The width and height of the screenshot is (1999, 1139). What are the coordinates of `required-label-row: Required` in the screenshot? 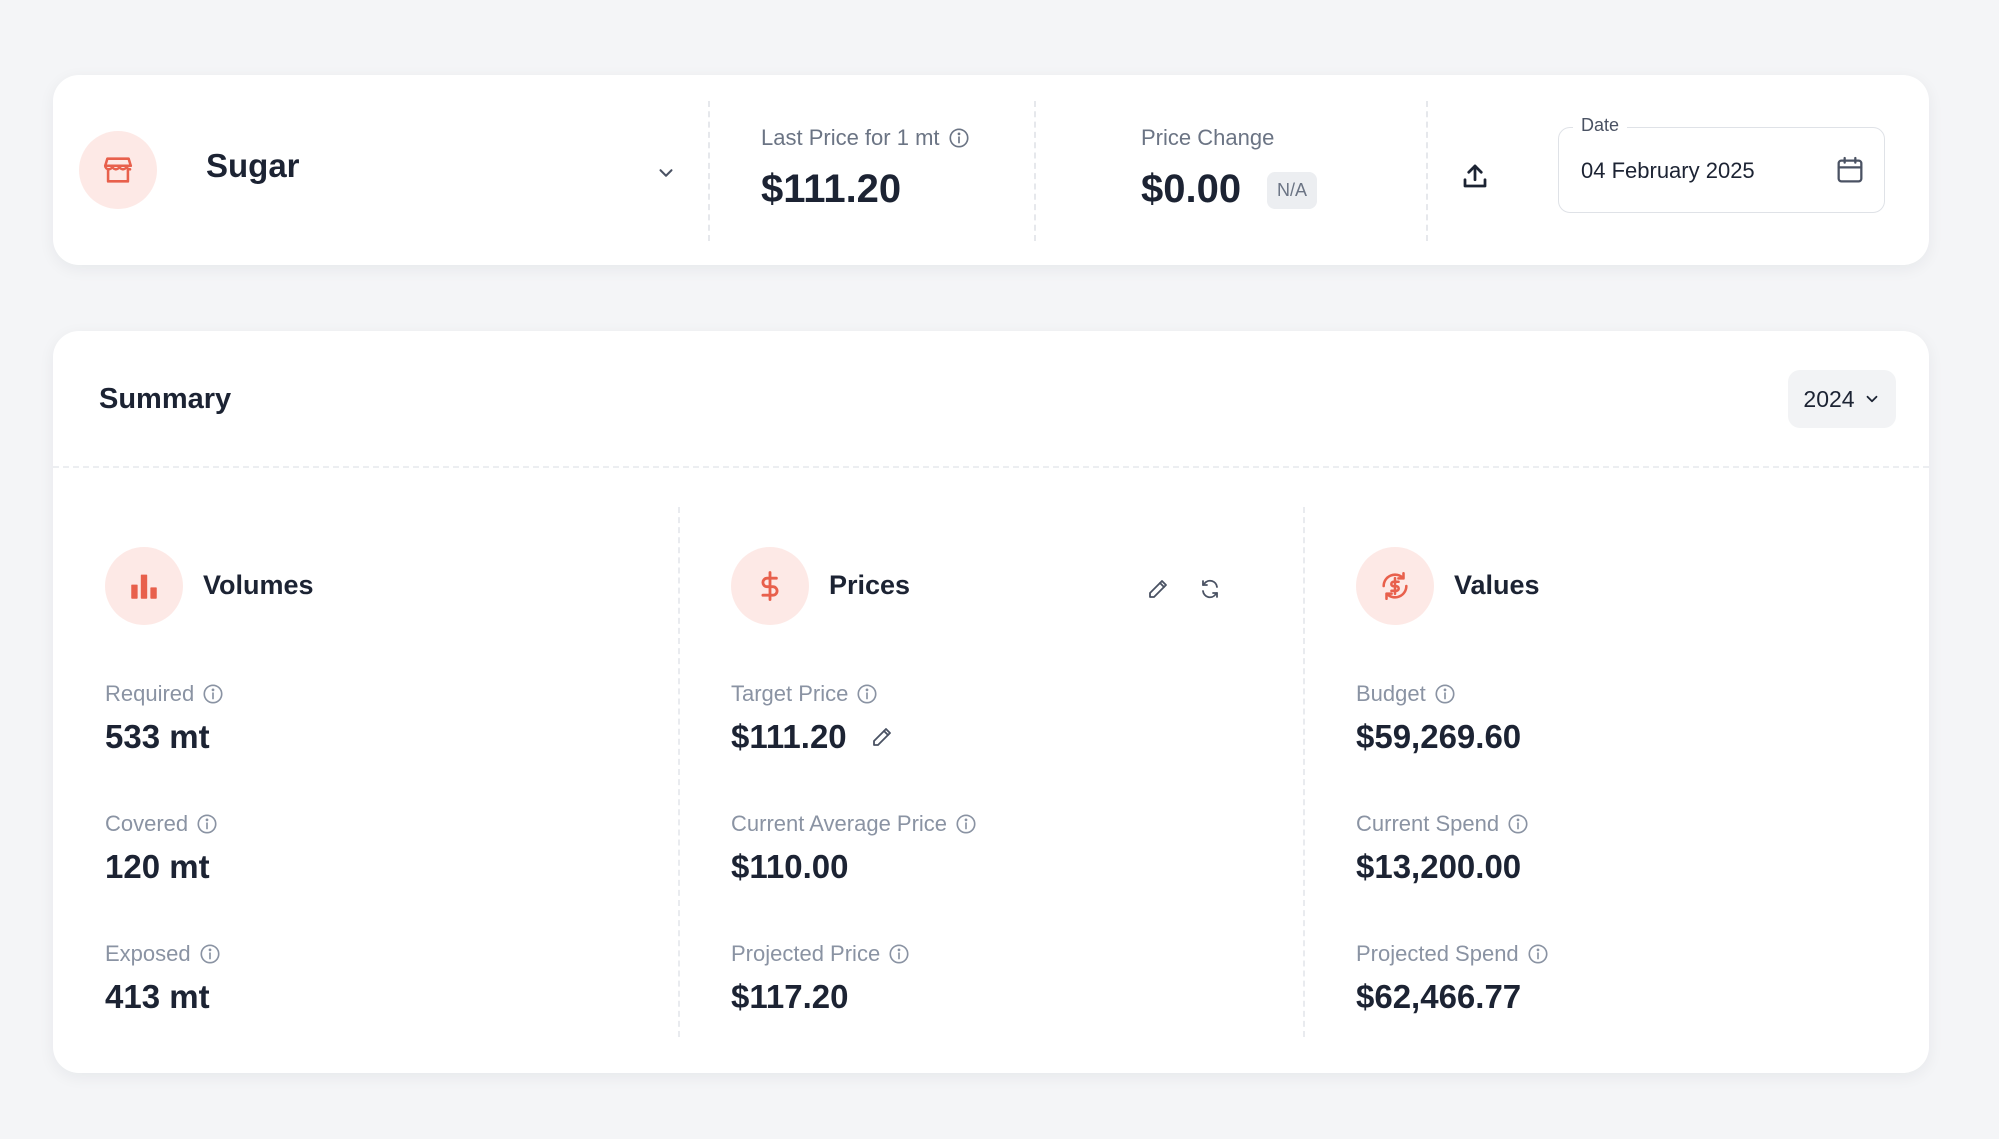 It's located at (164, 694).